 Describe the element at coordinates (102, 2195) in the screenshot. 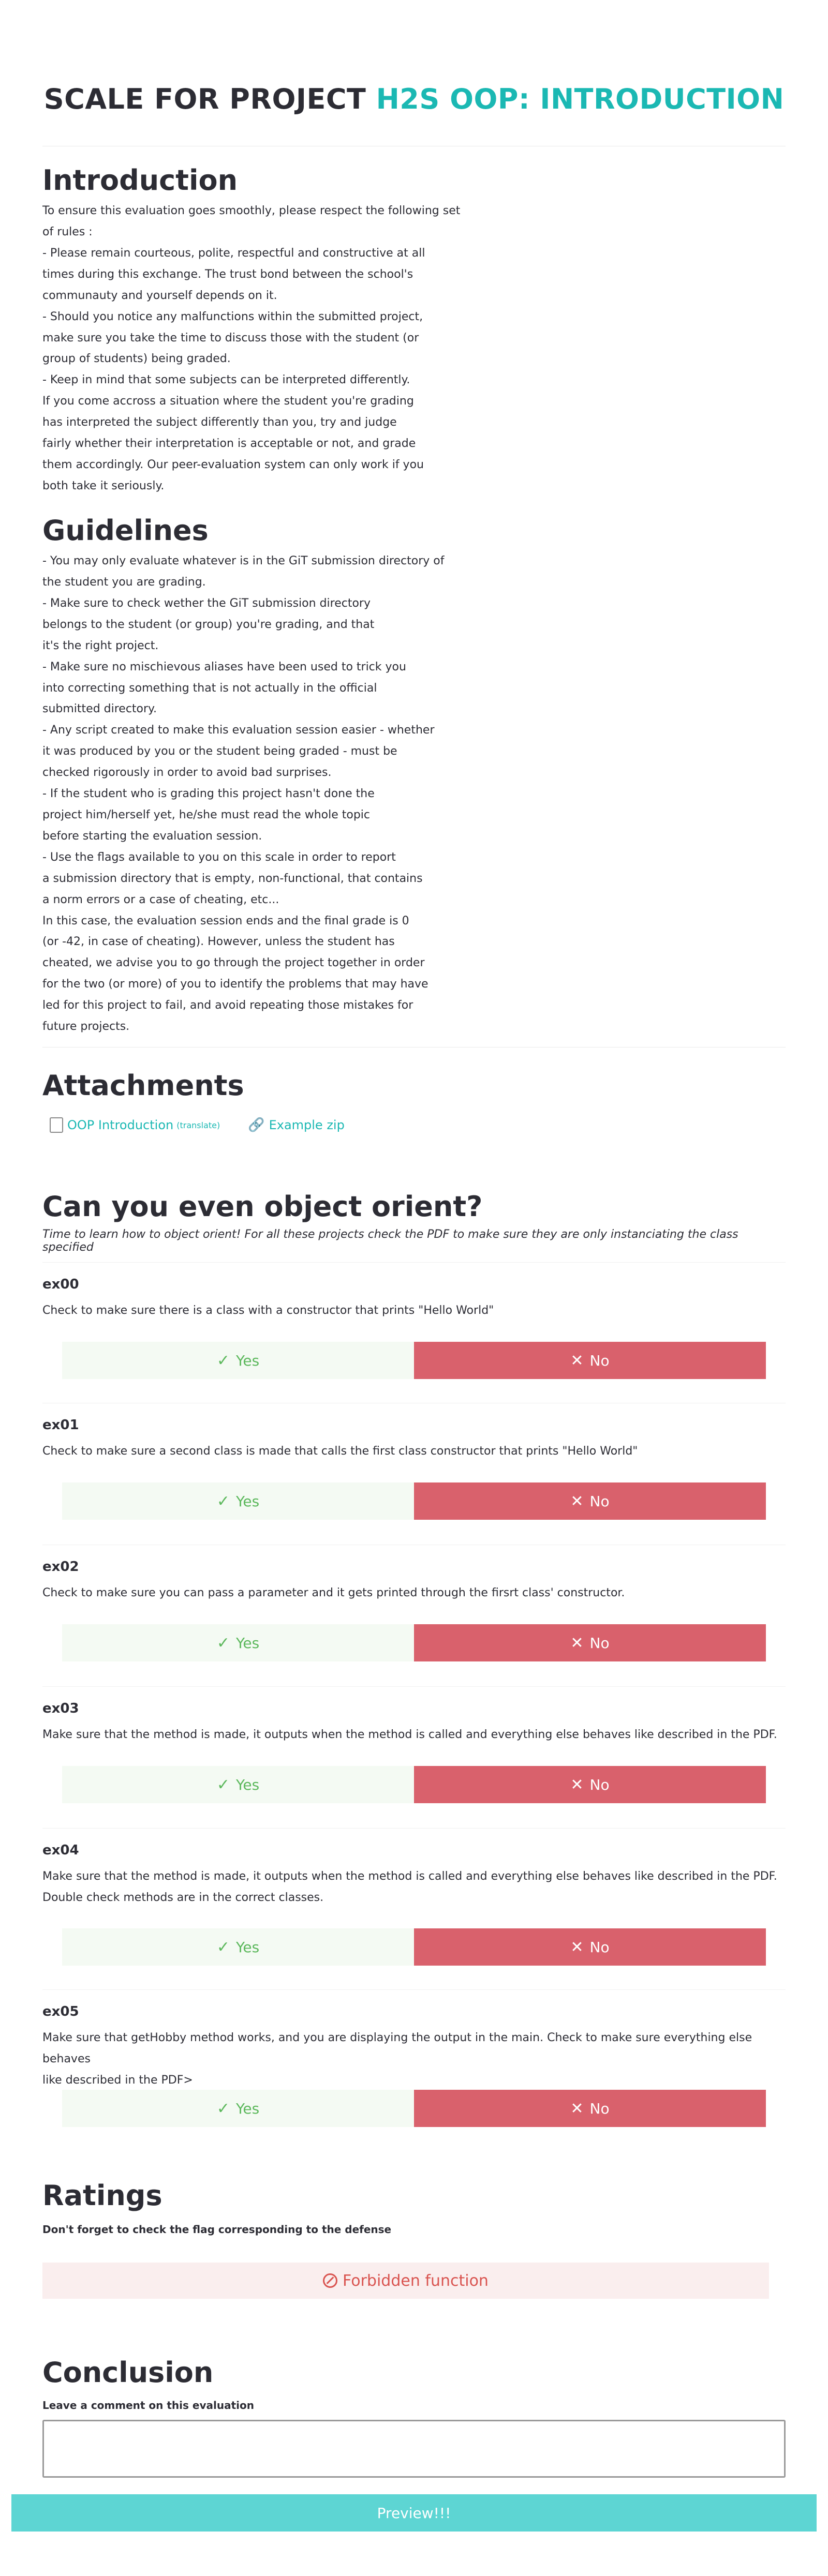

I see `ratings-heading: Ratings` at that location.